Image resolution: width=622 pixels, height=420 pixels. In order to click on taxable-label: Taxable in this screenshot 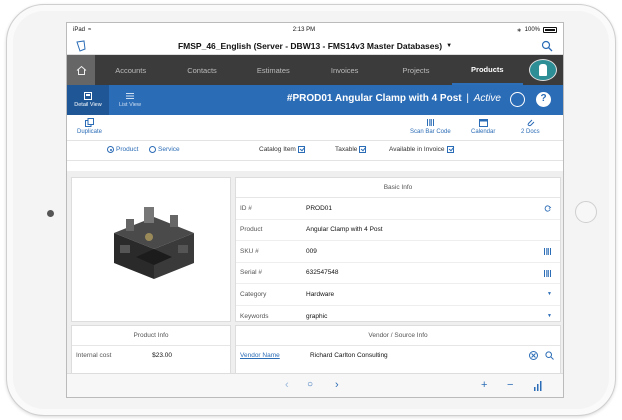, I will do `click(346, 149)`.